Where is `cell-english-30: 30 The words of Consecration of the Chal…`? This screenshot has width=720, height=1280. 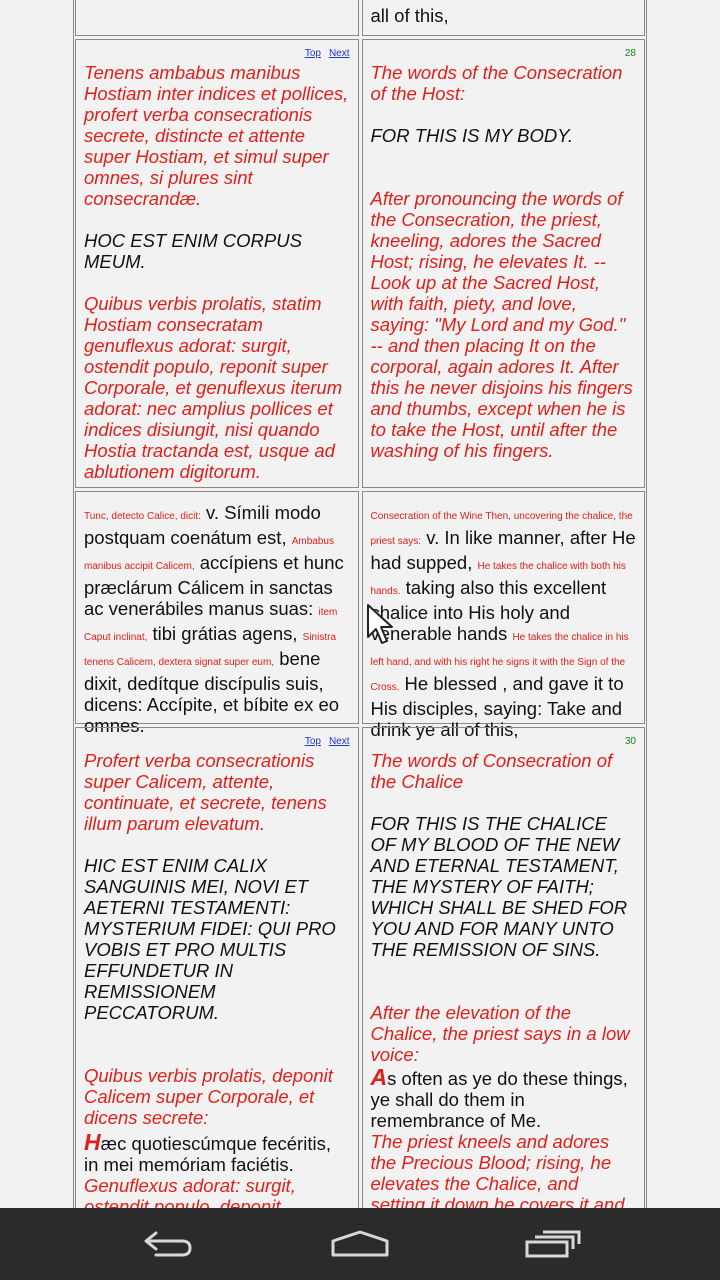 cell-english-30: 30 The words of Consecration of the Chal… is located at coordinates (503, 967).